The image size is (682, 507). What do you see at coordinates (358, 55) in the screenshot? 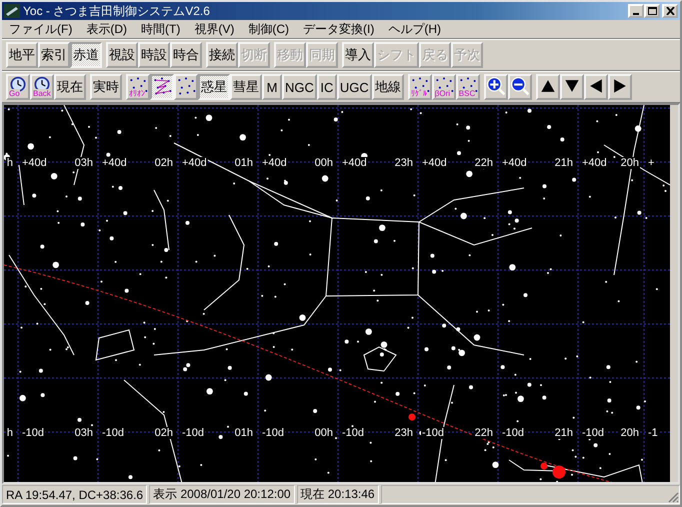
I see `toolbar-button: 導入` at bounding box center [358, 55].